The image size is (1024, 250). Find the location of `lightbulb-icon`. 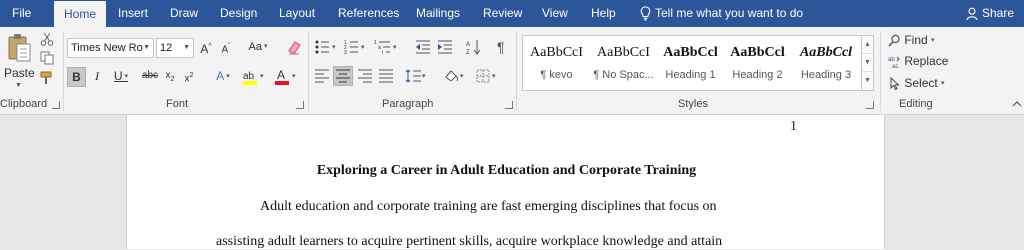

lightbulb-icon is located at coordinates (645, 13).